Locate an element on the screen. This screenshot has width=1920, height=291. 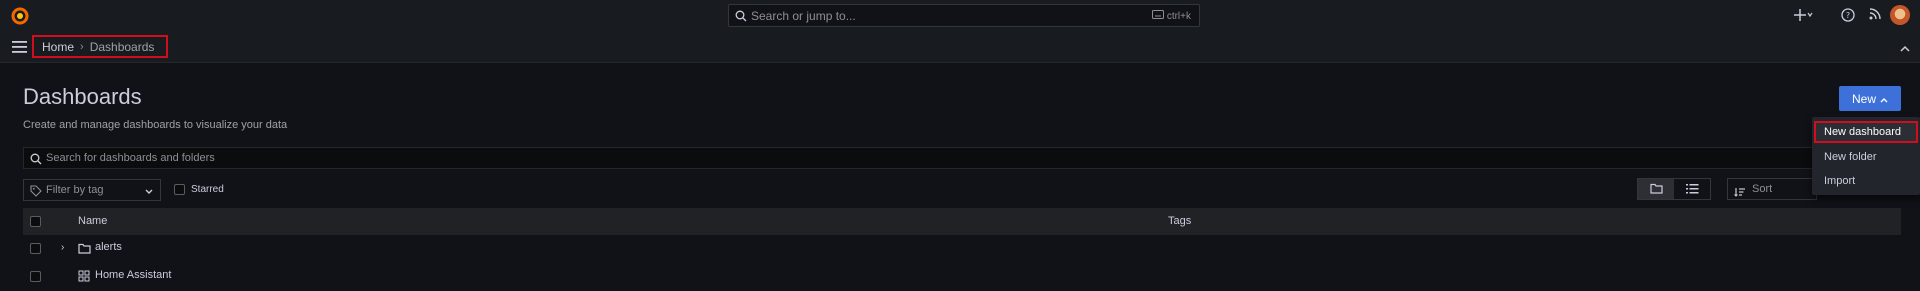
starred-checkbox is located at coordinates (179, 189).